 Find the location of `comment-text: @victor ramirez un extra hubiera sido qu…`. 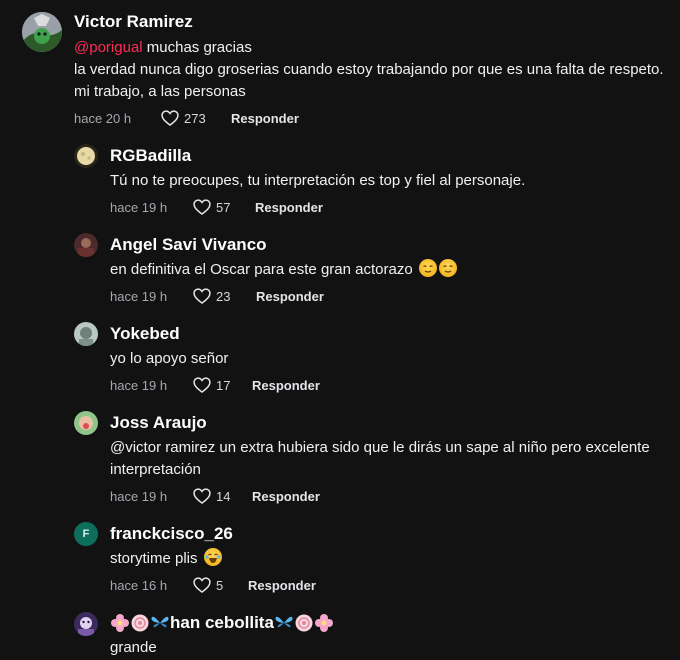

comment-text: @victor ramirez un extra hubiera sido qu… is located at coordinates (380, 458).